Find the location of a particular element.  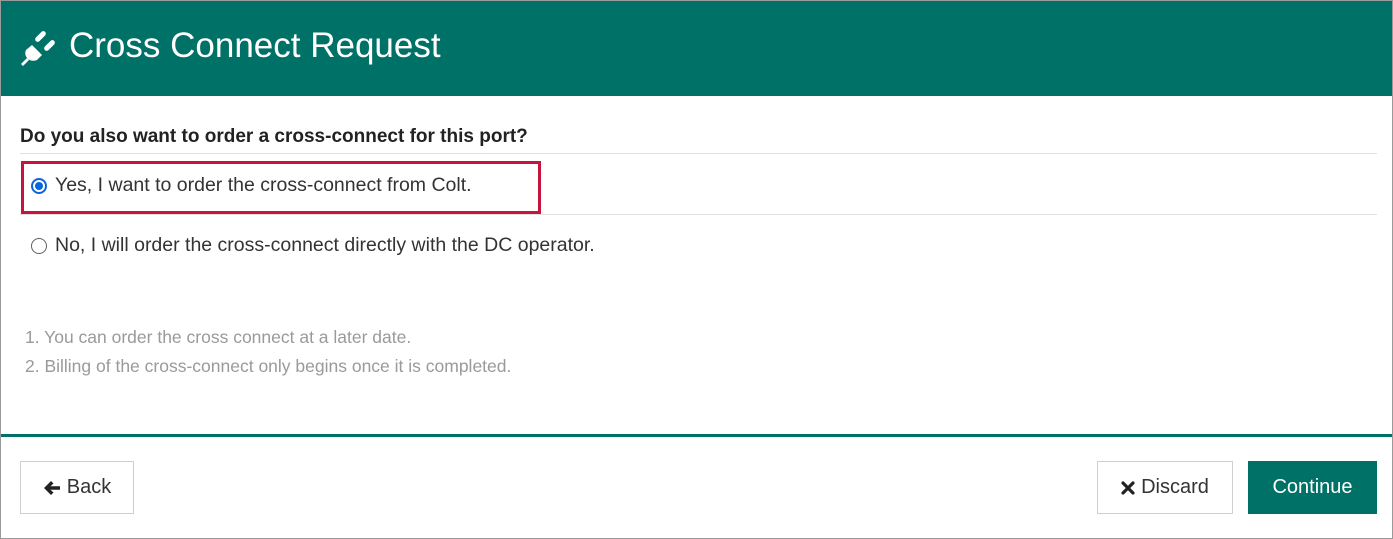

discard-button: Discard is located at coordinates (1165, 487).